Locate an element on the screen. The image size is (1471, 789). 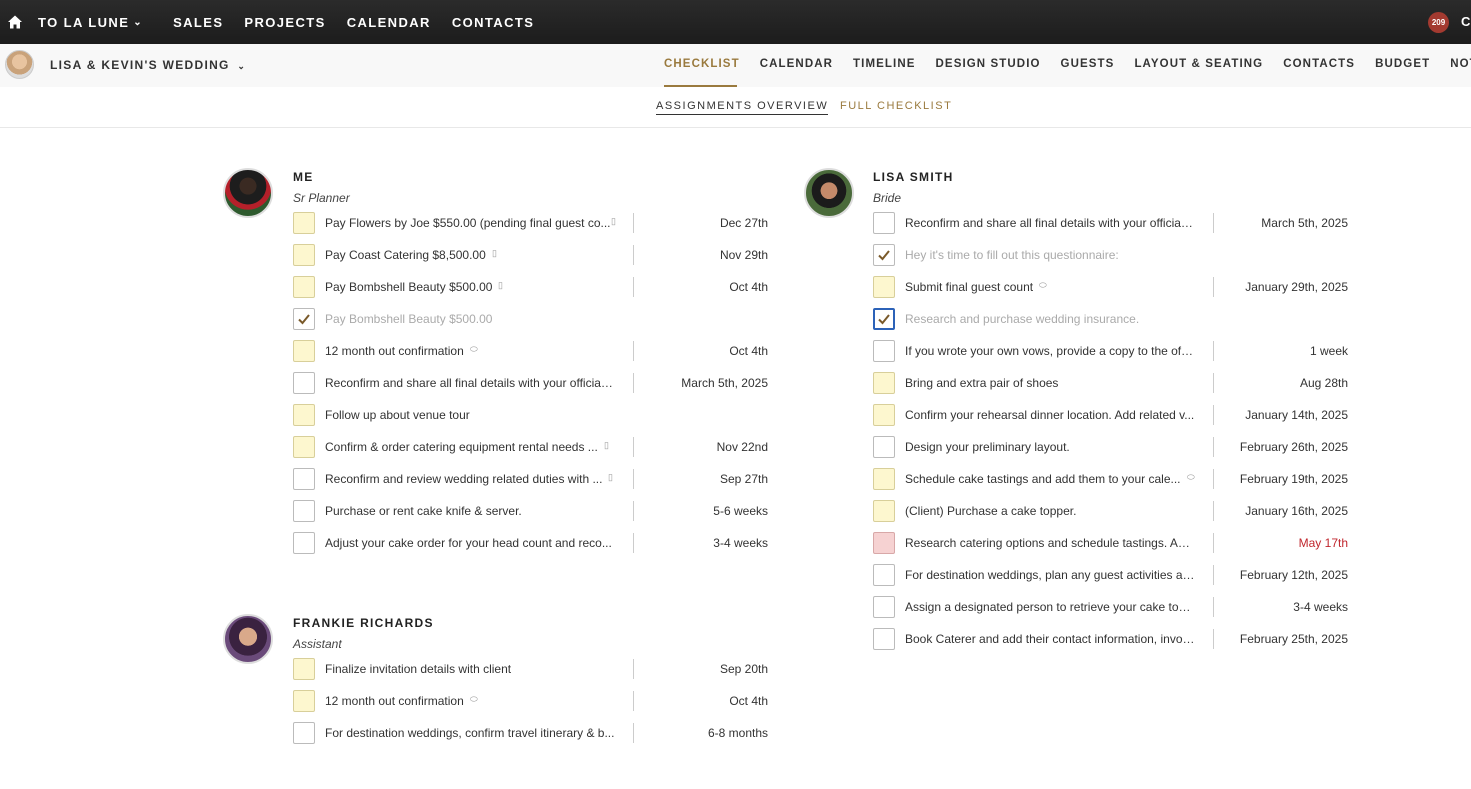
tab-budget: BUDGET is located at coordinates (1402, 64).